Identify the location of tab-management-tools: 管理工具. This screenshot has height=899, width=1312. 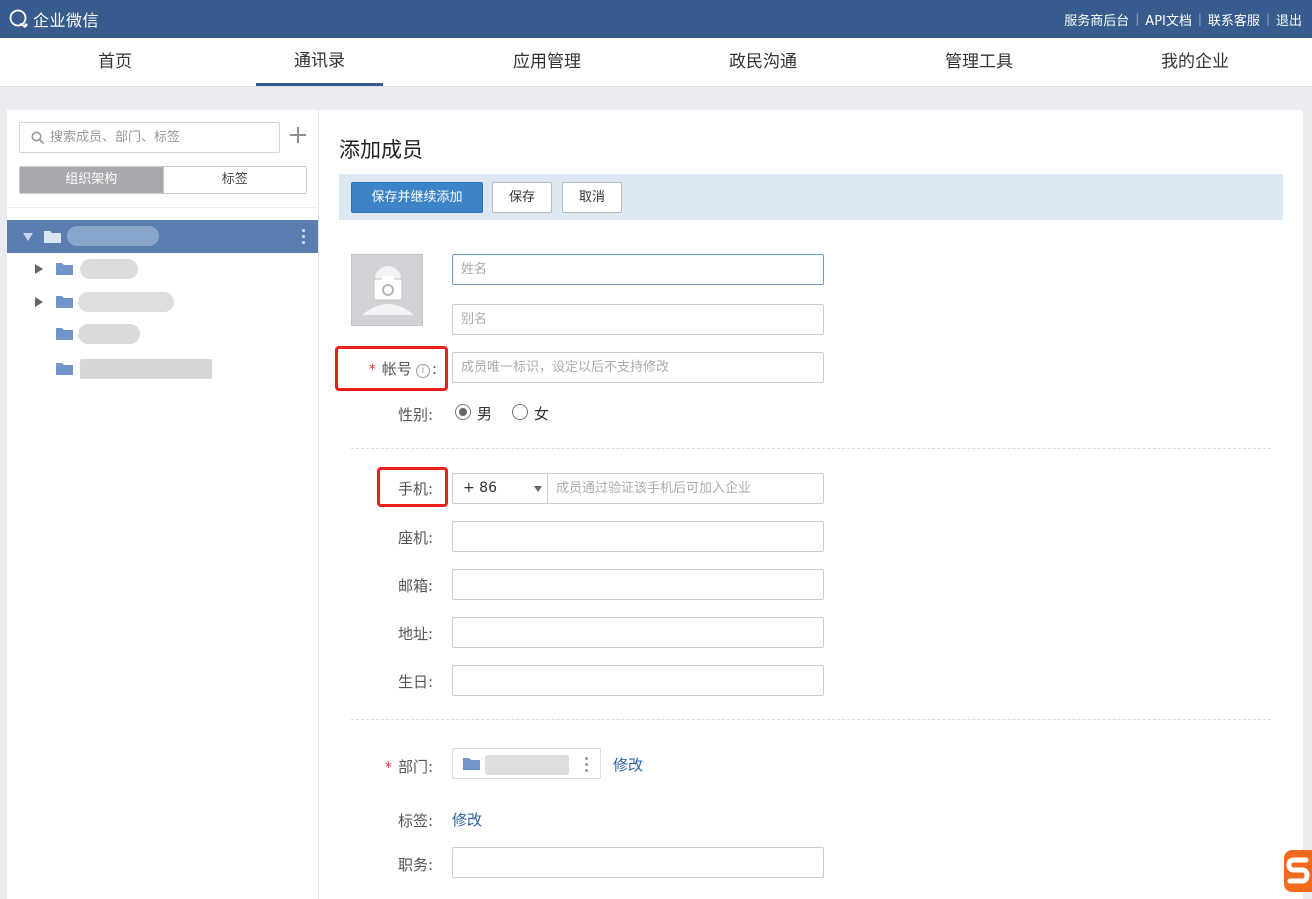
(979, 62).